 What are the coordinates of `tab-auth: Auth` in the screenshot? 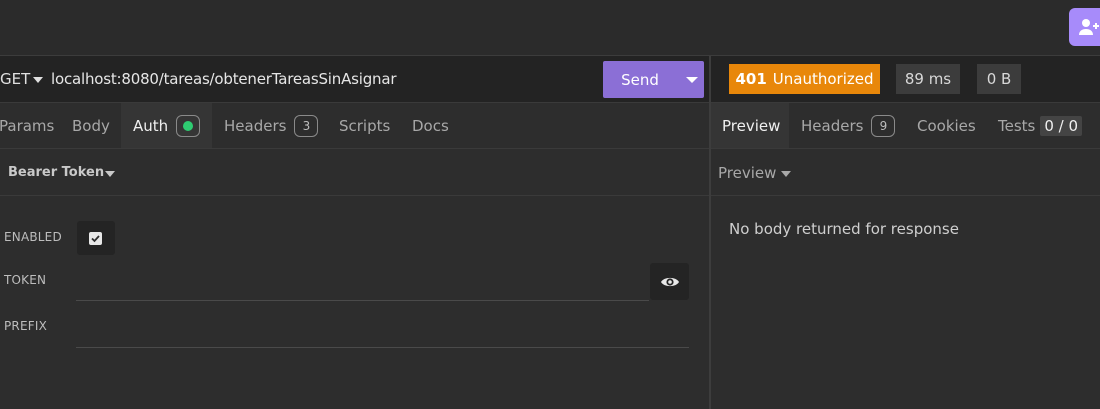 It's located at (166, 125).